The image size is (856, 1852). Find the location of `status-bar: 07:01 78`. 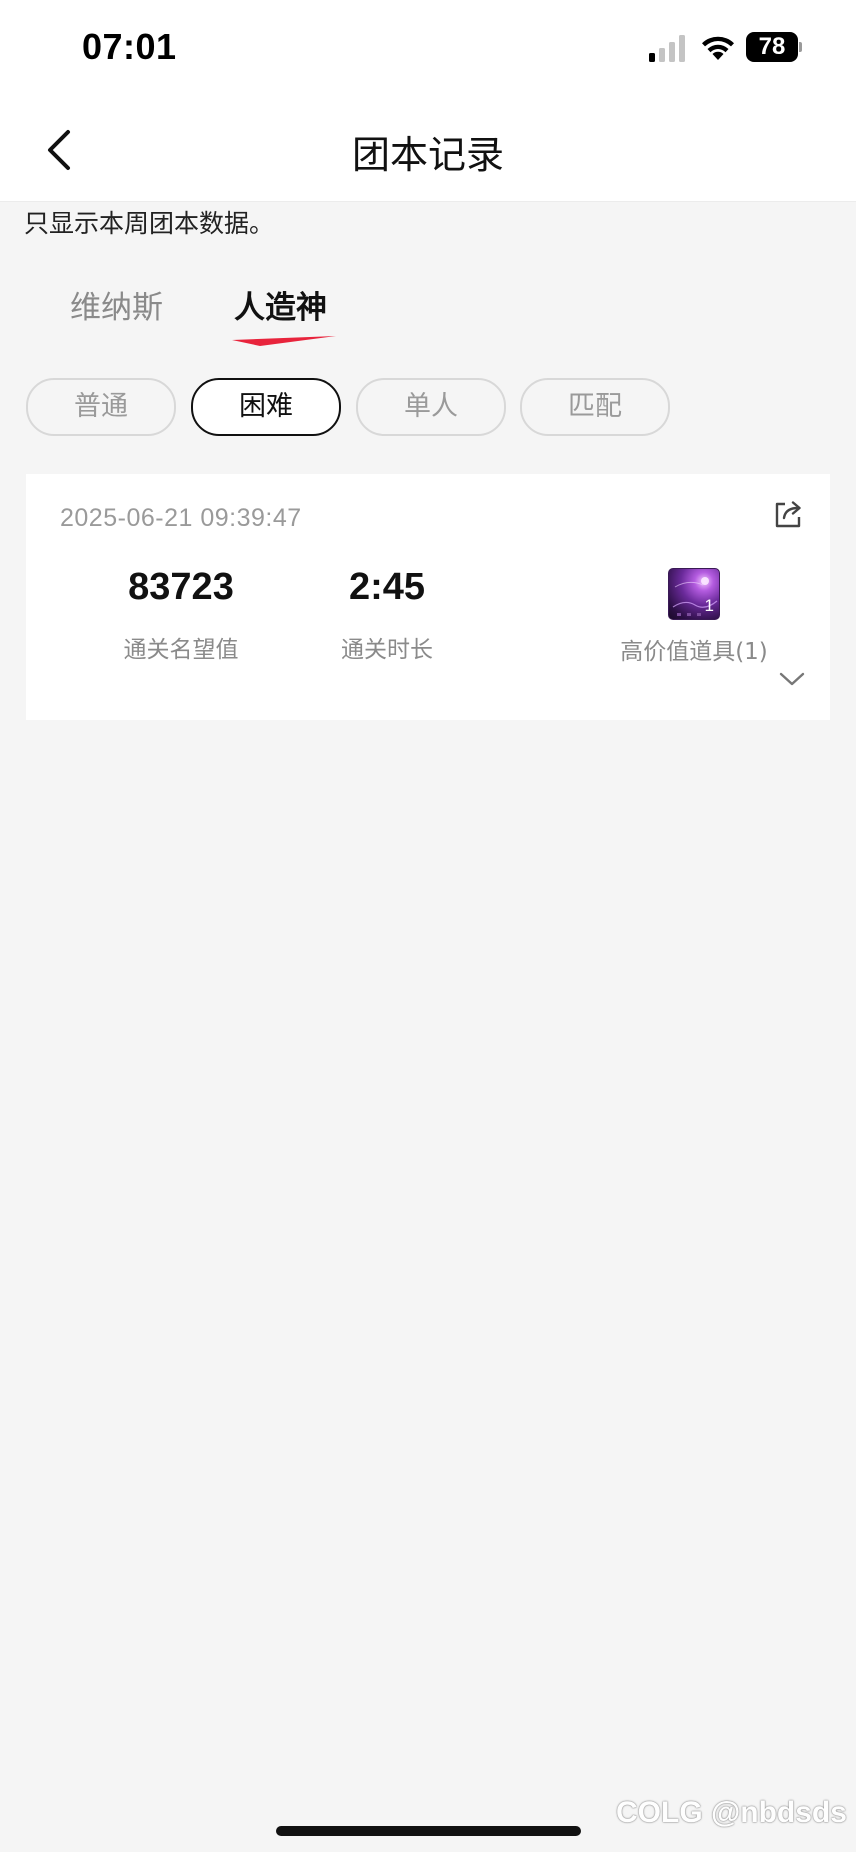

status-bar: 07:01 78 is located at coordinates (428, 50).